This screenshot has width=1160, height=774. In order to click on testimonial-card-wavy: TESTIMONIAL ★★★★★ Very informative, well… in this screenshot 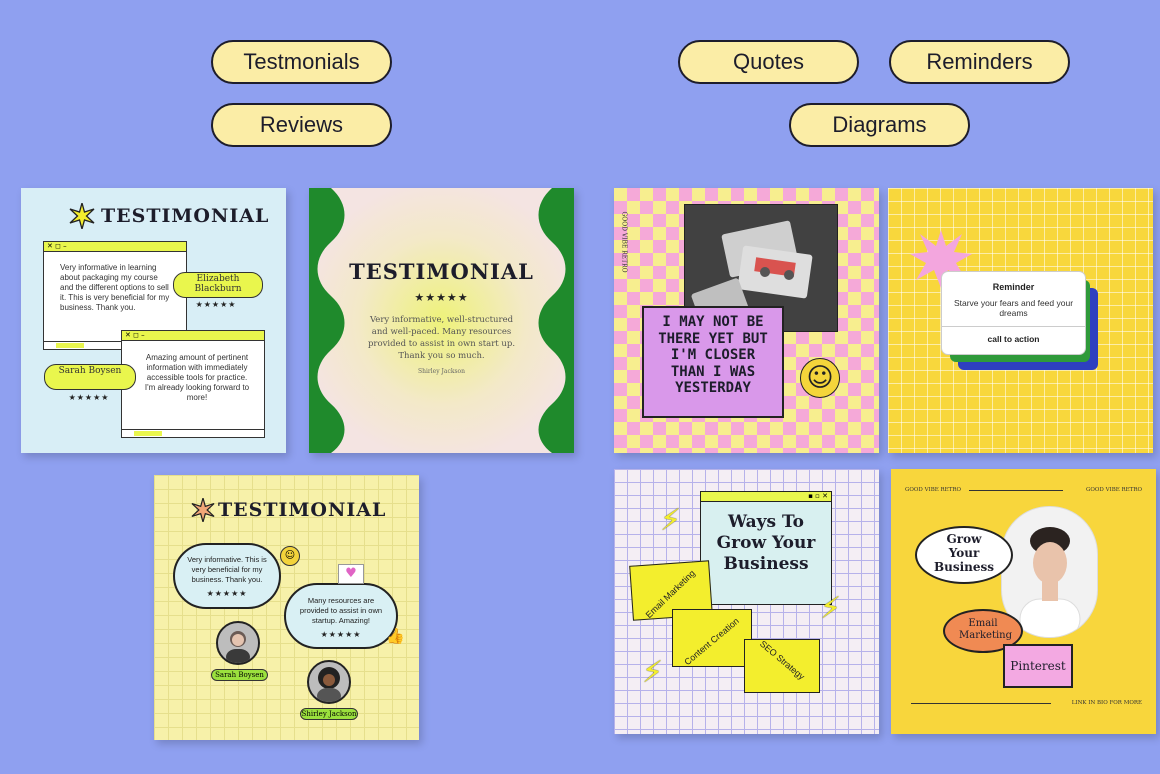, I will do `click(441, 320)`.